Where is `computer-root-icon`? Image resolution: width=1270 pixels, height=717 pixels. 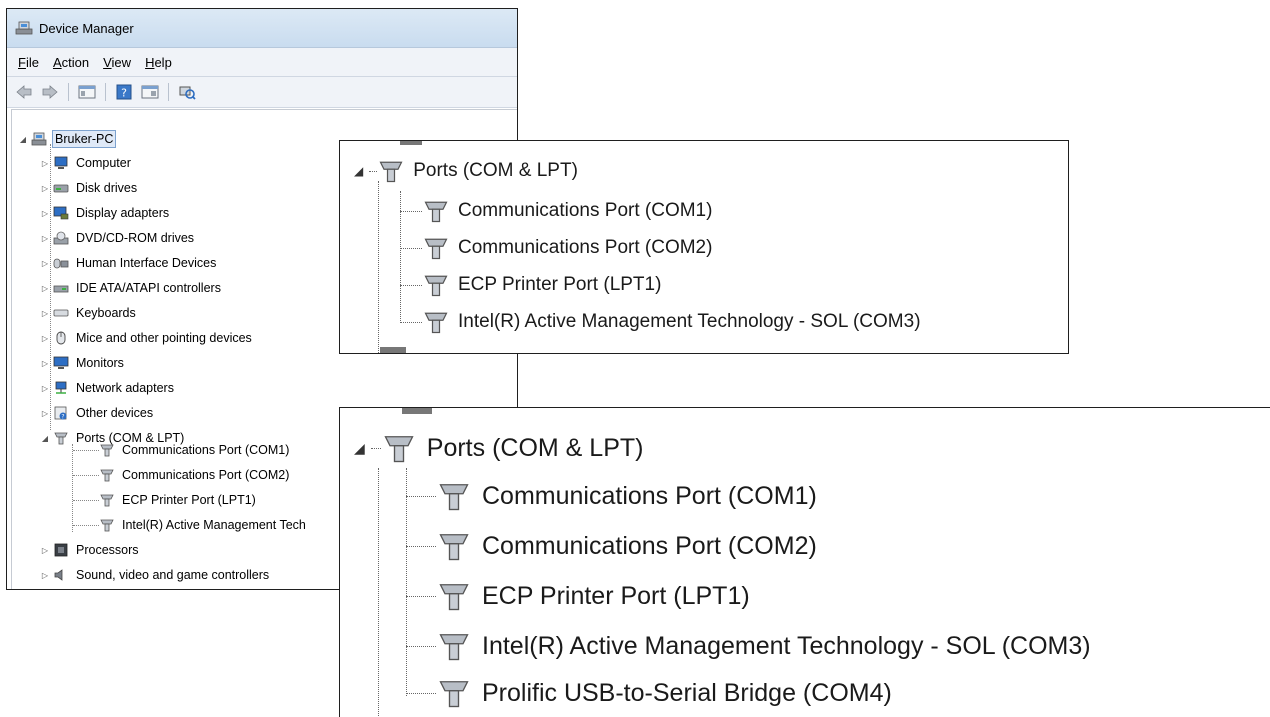 computer-root-icon is located at coordinates (39, 139).